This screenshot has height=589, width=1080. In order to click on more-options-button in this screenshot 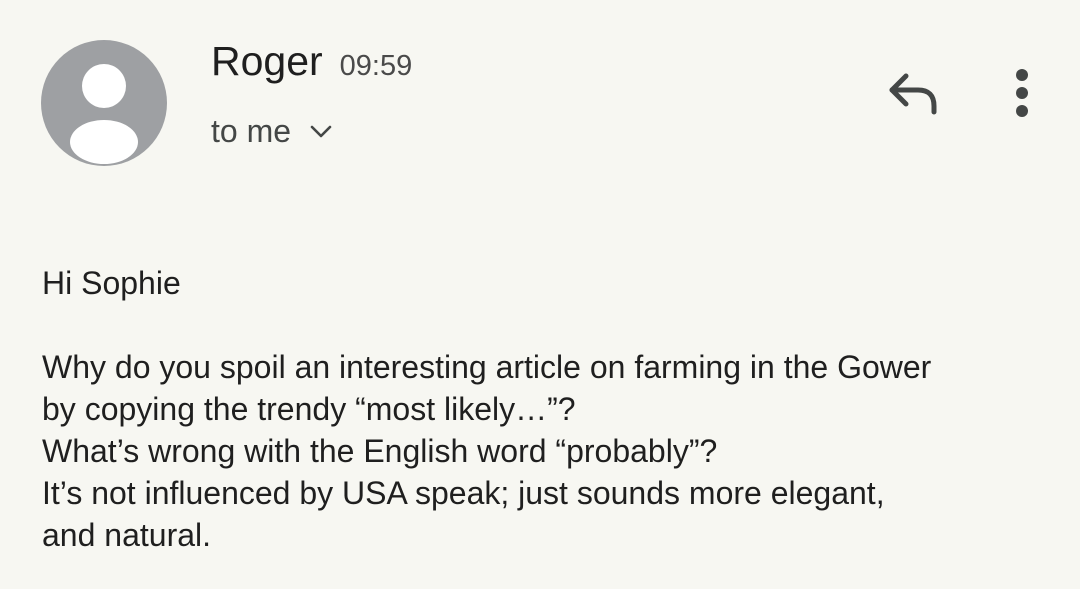, I will do `click(1022, 94)`.